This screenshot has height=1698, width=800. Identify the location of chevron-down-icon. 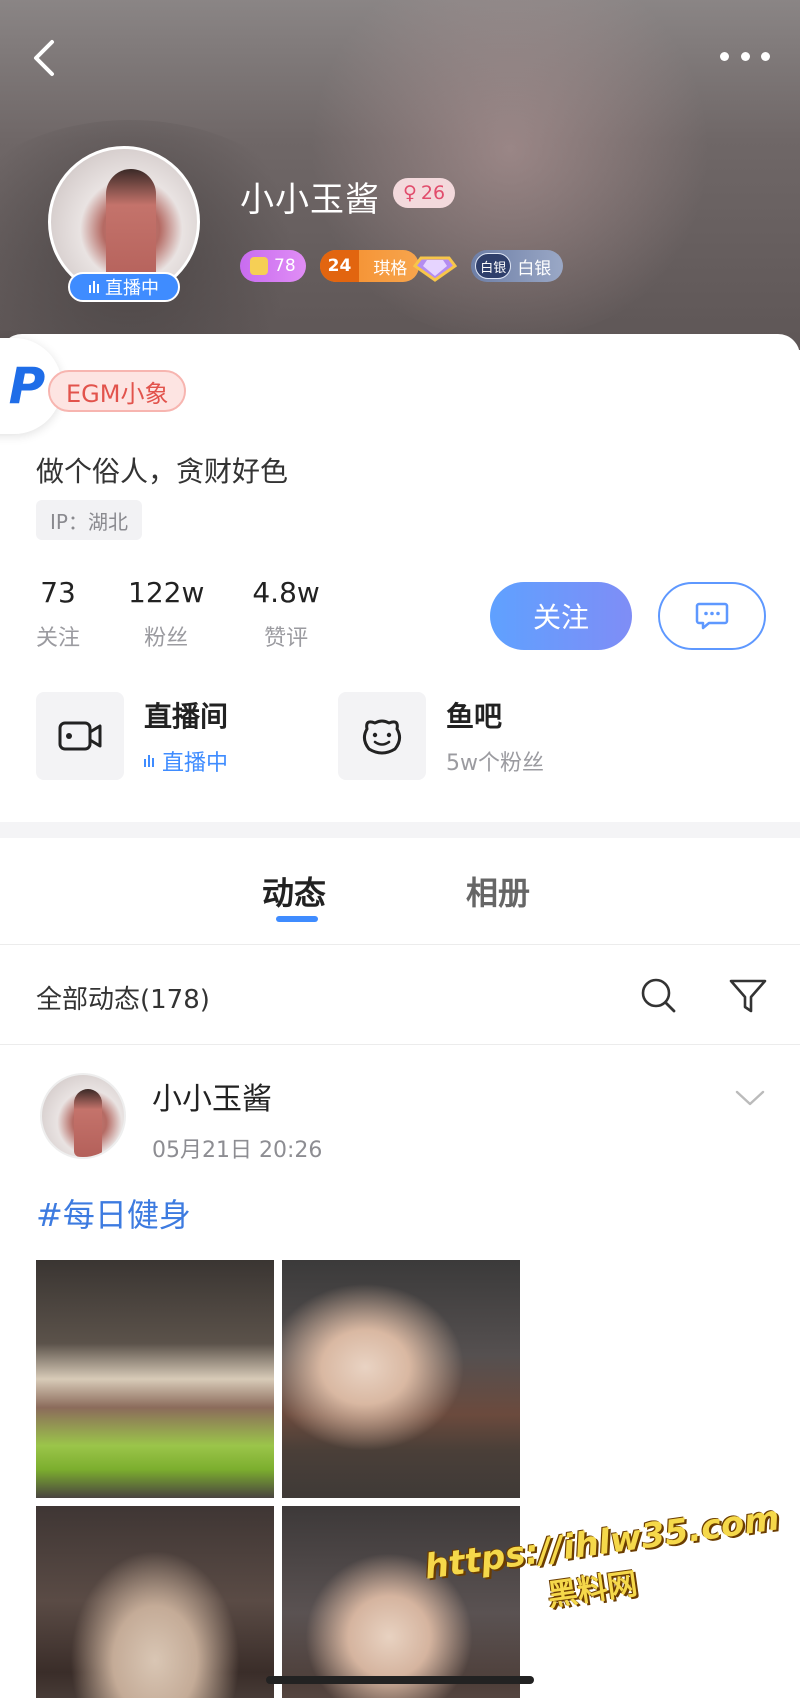
(750, 1098).